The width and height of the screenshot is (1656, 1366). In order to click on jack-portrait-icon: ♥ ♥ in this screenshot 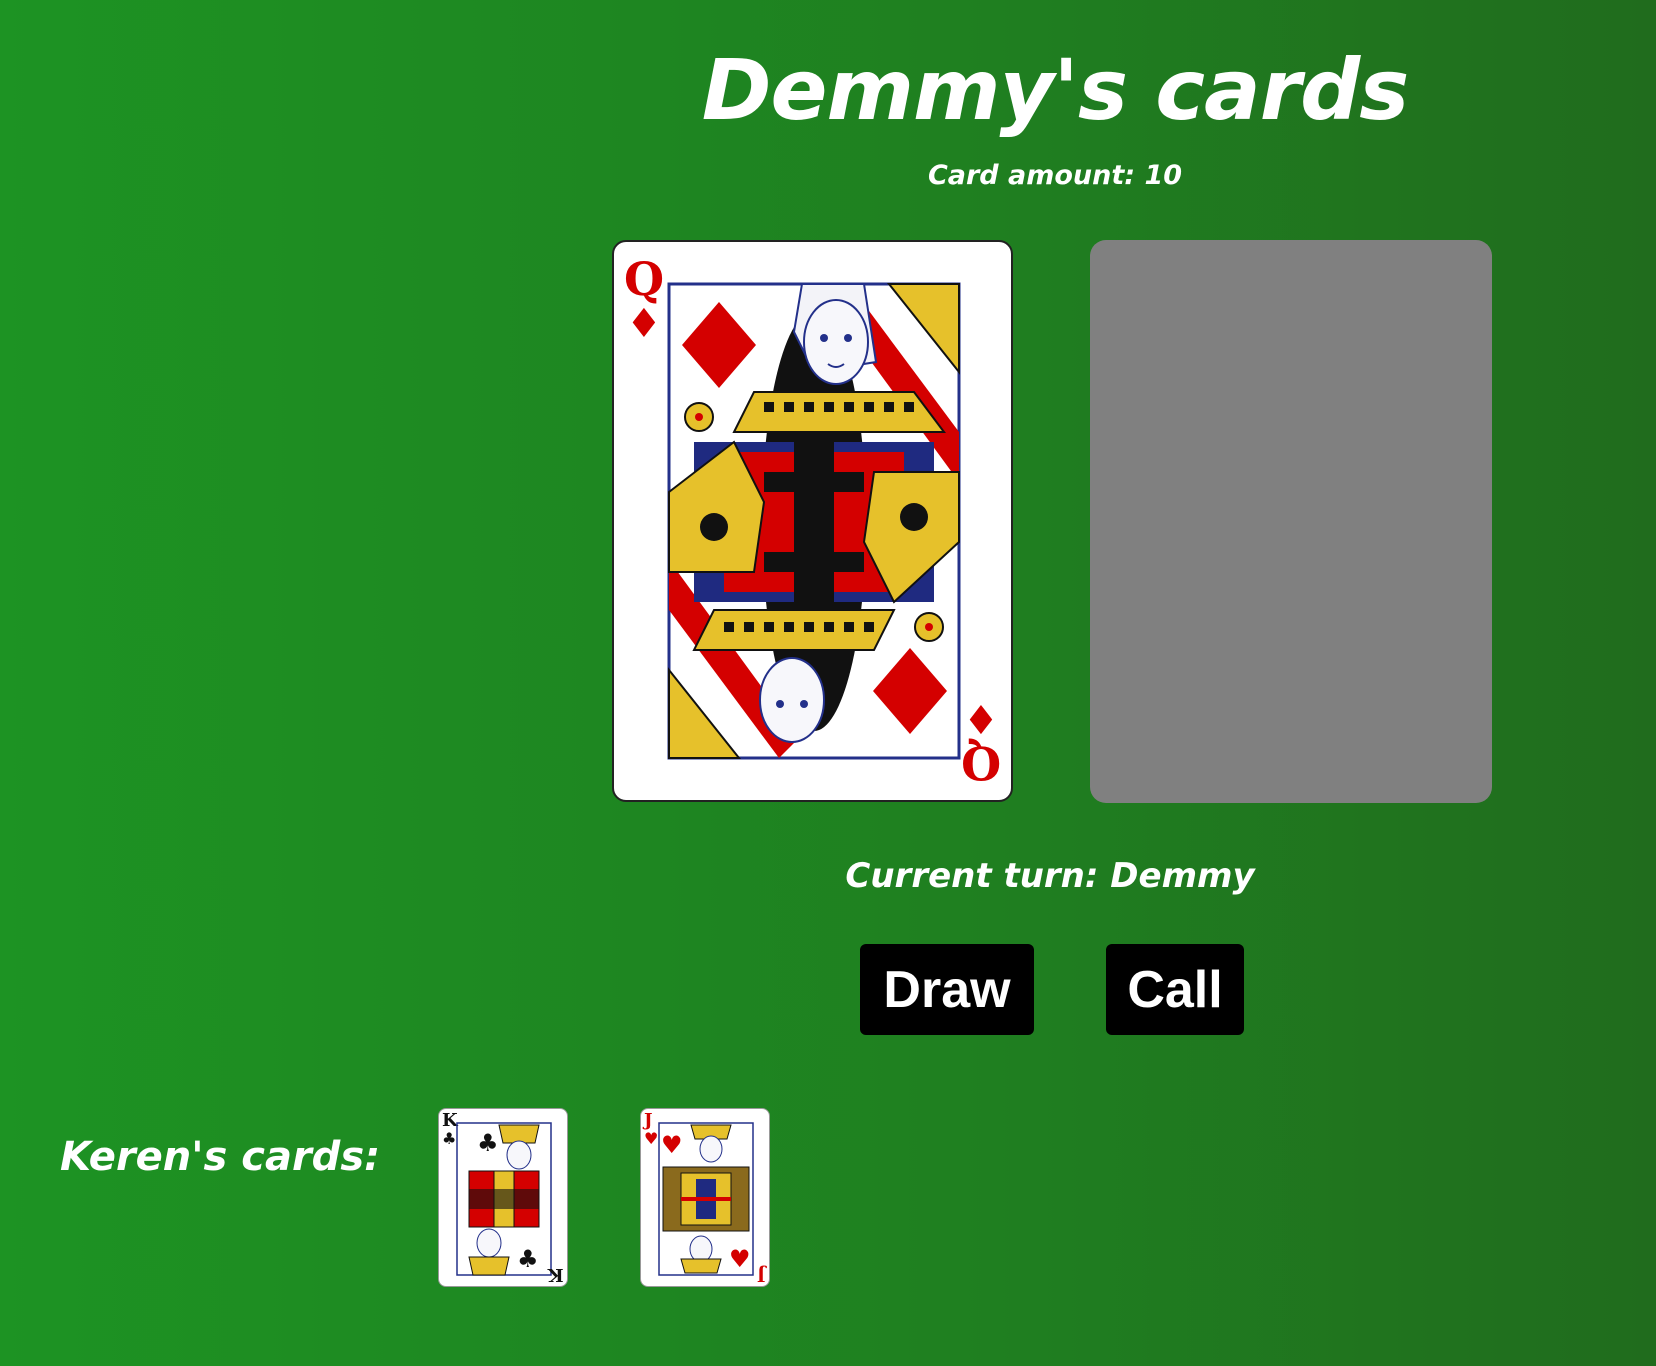, I will do `click(706, 1199)`.